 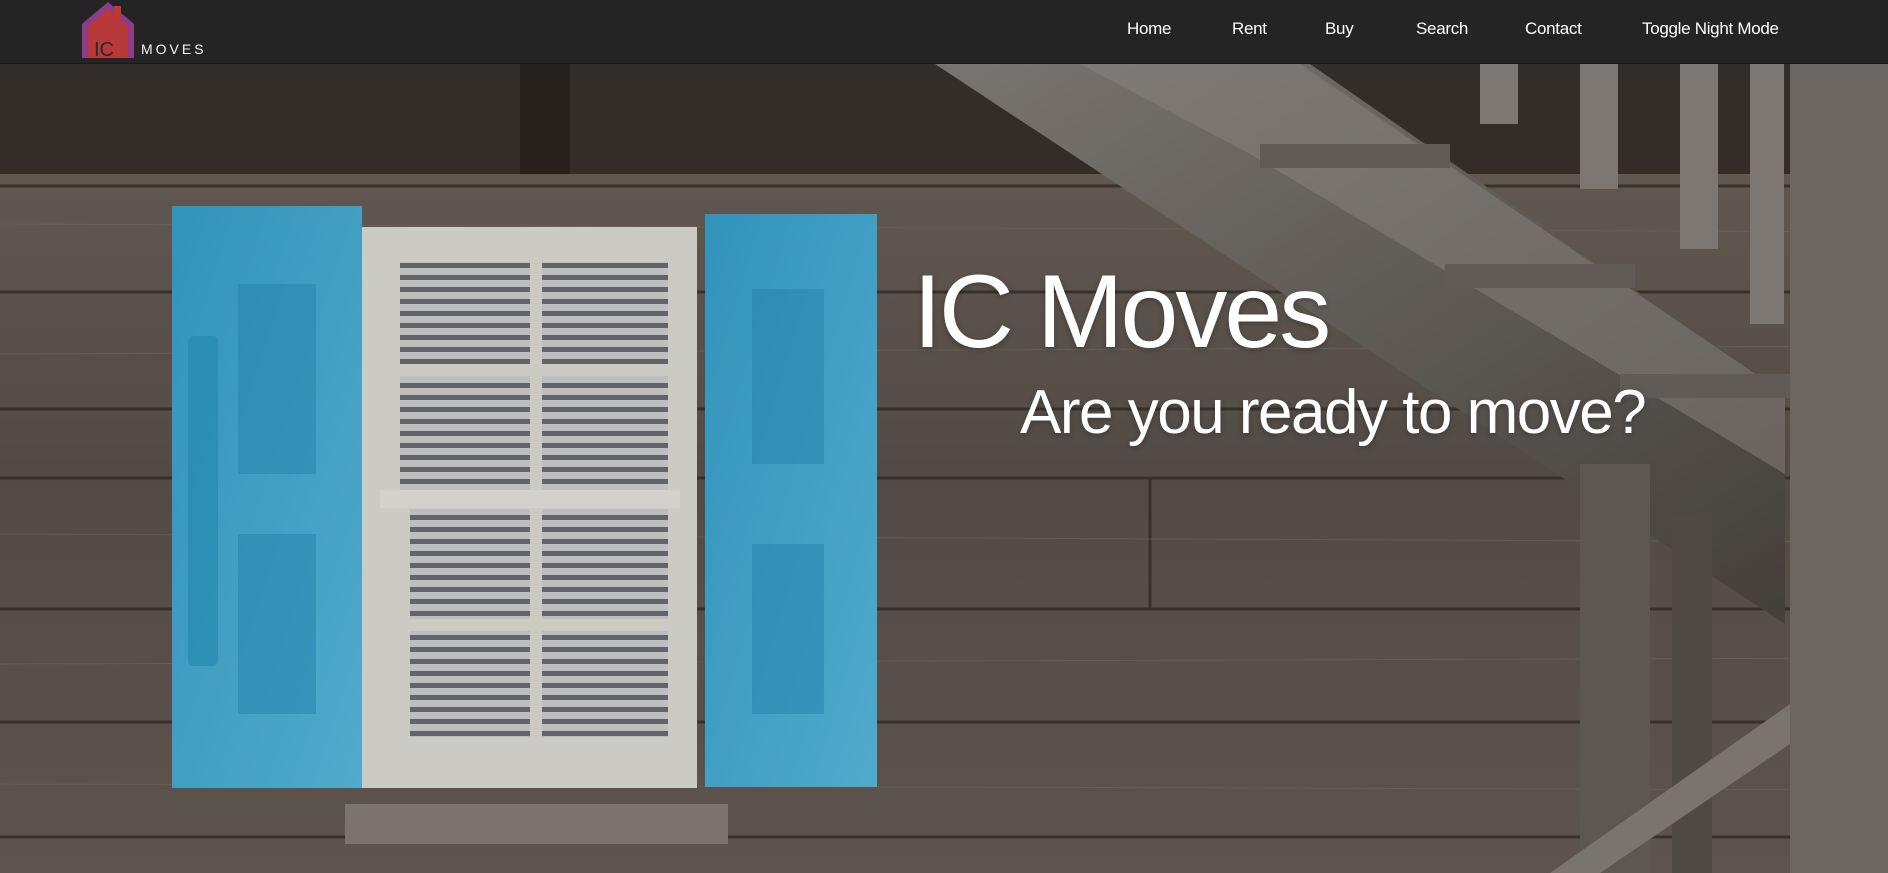 I want to click on hero-subtitle: Are you ready to move?, so click(x=1333, y=412).